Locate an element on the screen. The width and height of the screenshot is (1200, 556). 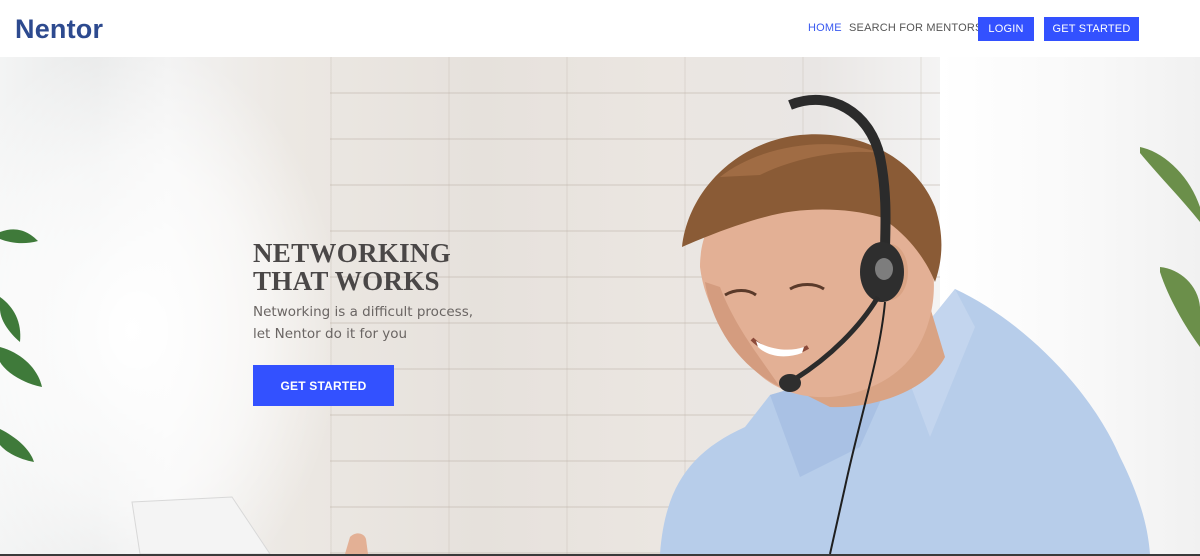
hero-subtitle-line-2: let Nentor do it for you is located at coordinates (330, 334).